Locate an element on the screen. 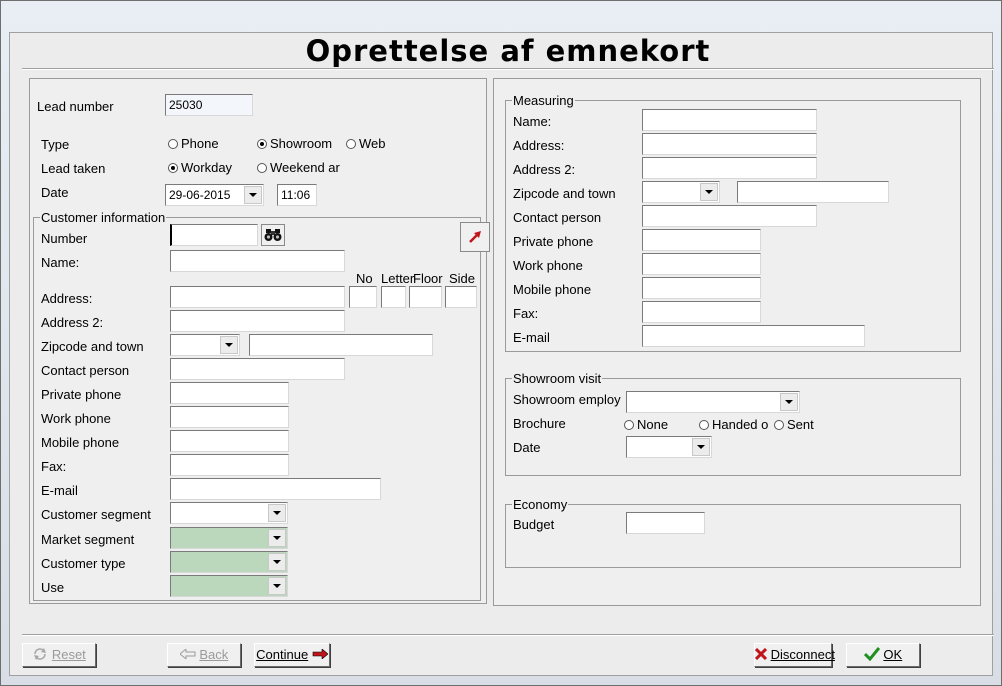  measuring-private-phone-field is located at coordinates (701, 240).